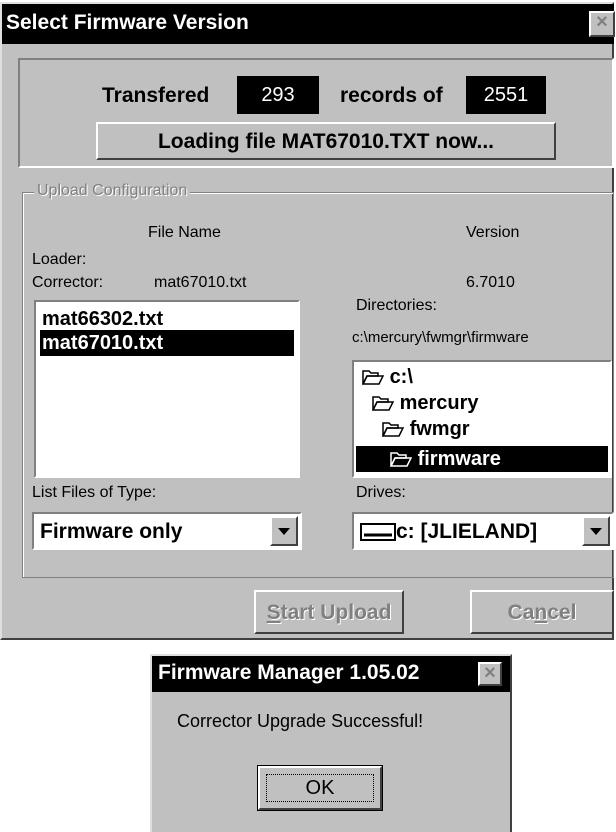  I want to click on corrector-file-value: mat67010.txt, so click(200, 282).